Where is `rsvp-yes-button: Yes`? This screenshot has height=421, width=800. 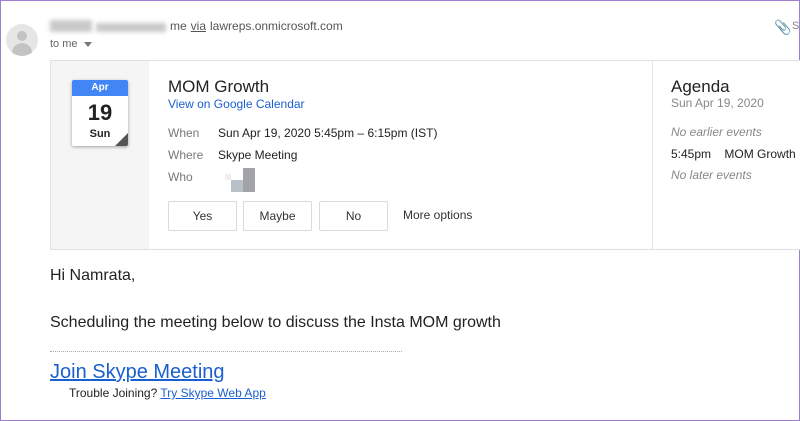
rsvp-yes-button: Yes is located at coordinates (202, 216).